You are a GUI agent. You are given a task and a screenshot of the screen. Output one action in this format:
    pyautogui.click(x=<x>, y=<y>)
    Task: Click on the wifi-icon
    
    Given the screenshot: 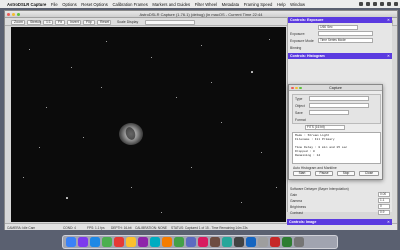 What is the action you would take?
    pyautogui.click(x=375, y=4)
    